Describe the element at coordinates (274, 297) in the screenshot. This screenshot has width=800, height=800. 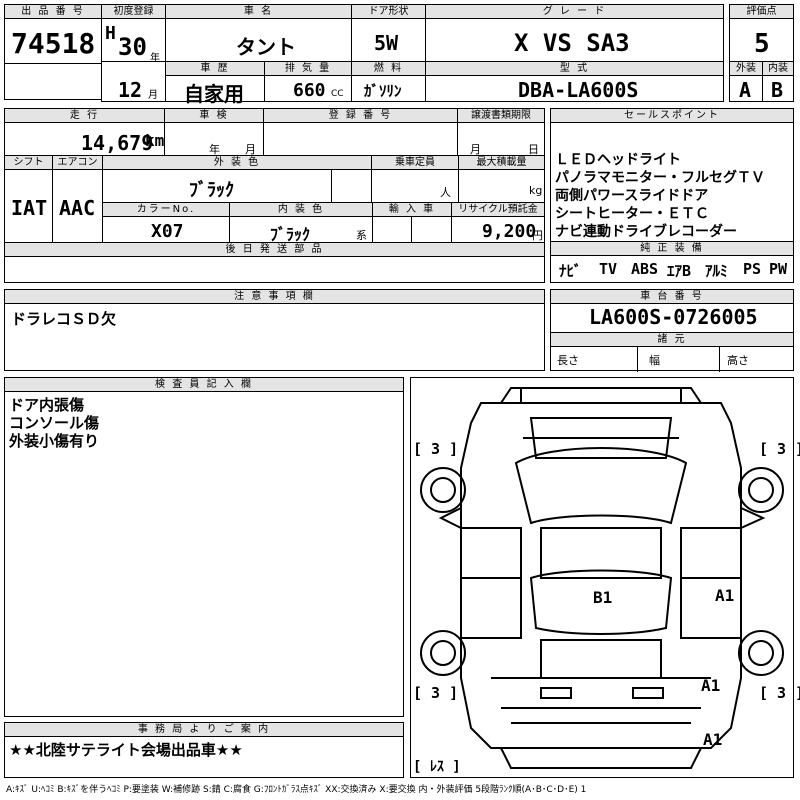
I see `notes-label: 注 意 事 項 欄` at that location.